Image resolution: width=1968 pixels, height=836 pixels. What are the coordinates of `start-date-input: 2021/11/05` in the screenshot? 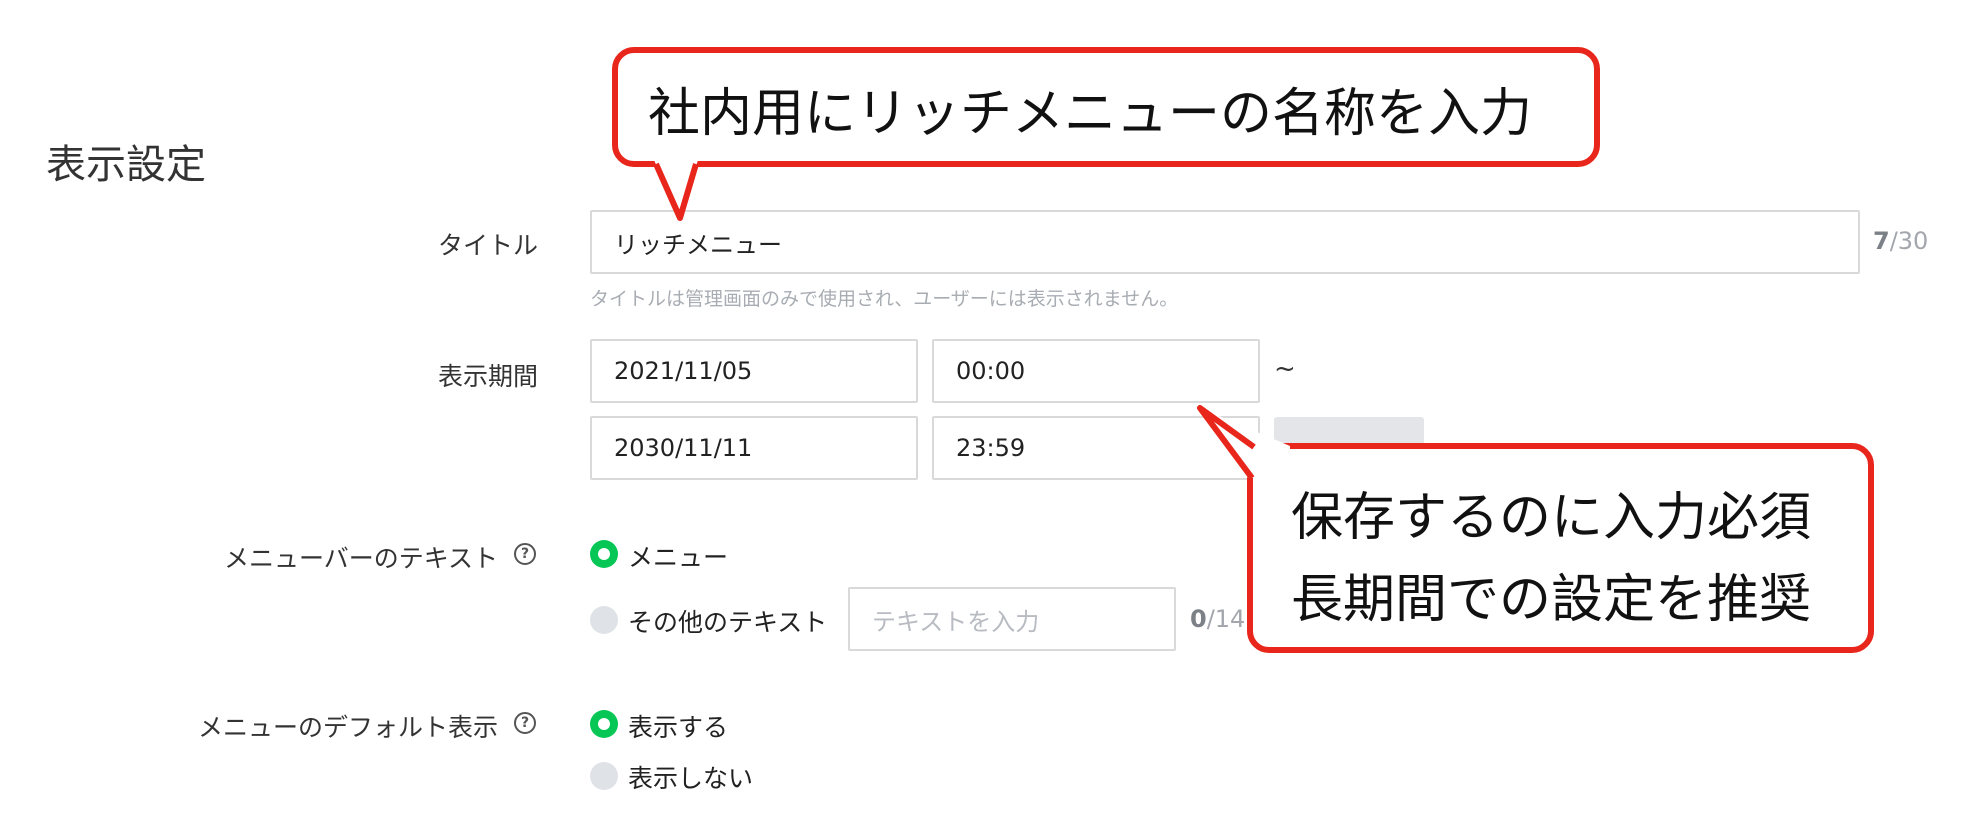 It's located at (754, 371).